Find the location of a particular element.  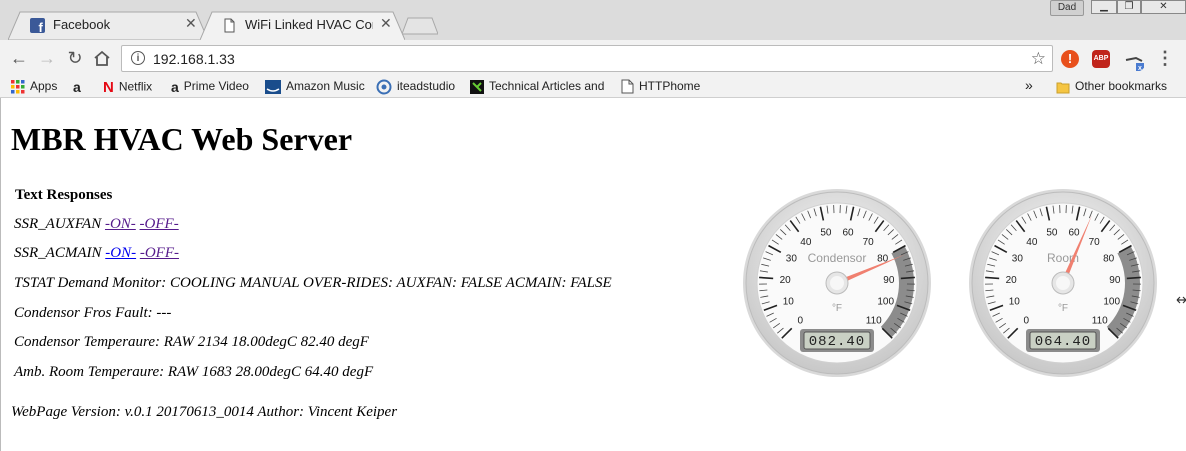

bookmark-iteadstudio: iteadstudio is located at coordinates (415, 87).